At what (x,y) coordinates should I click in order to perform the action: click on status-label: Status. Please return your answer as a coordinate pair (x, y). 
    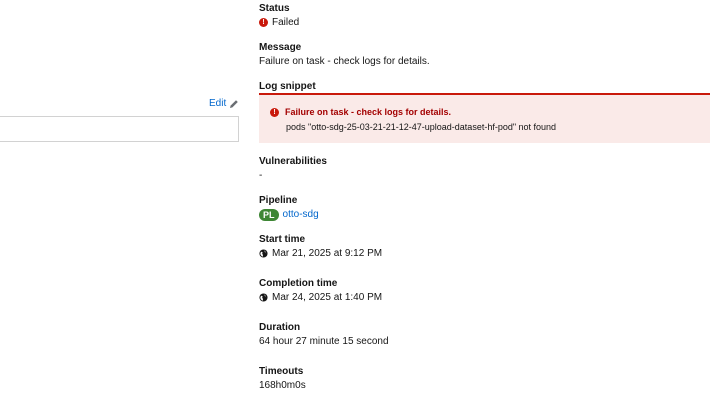
    Looking at the image, I should click on (274, 8).